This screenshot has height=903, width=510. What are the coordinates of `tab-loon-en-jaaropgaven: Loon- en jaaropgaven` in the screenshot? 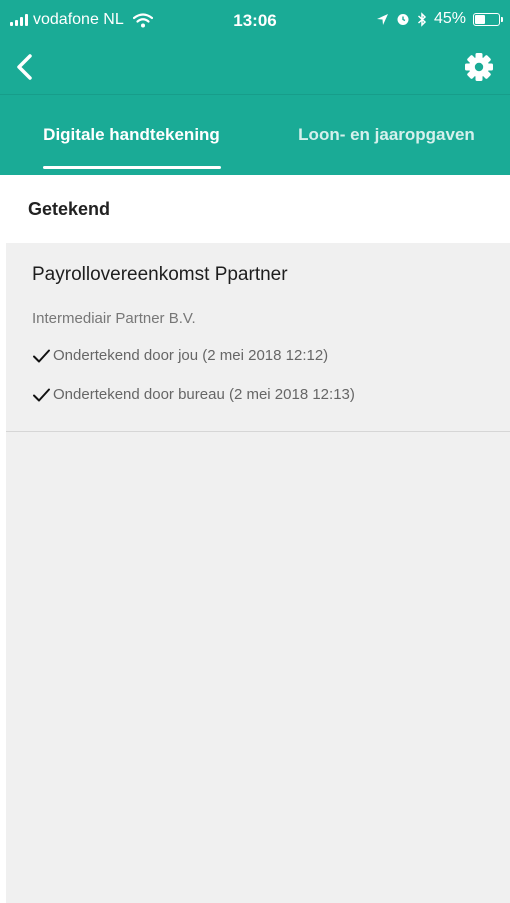 It's located at (386, 135).